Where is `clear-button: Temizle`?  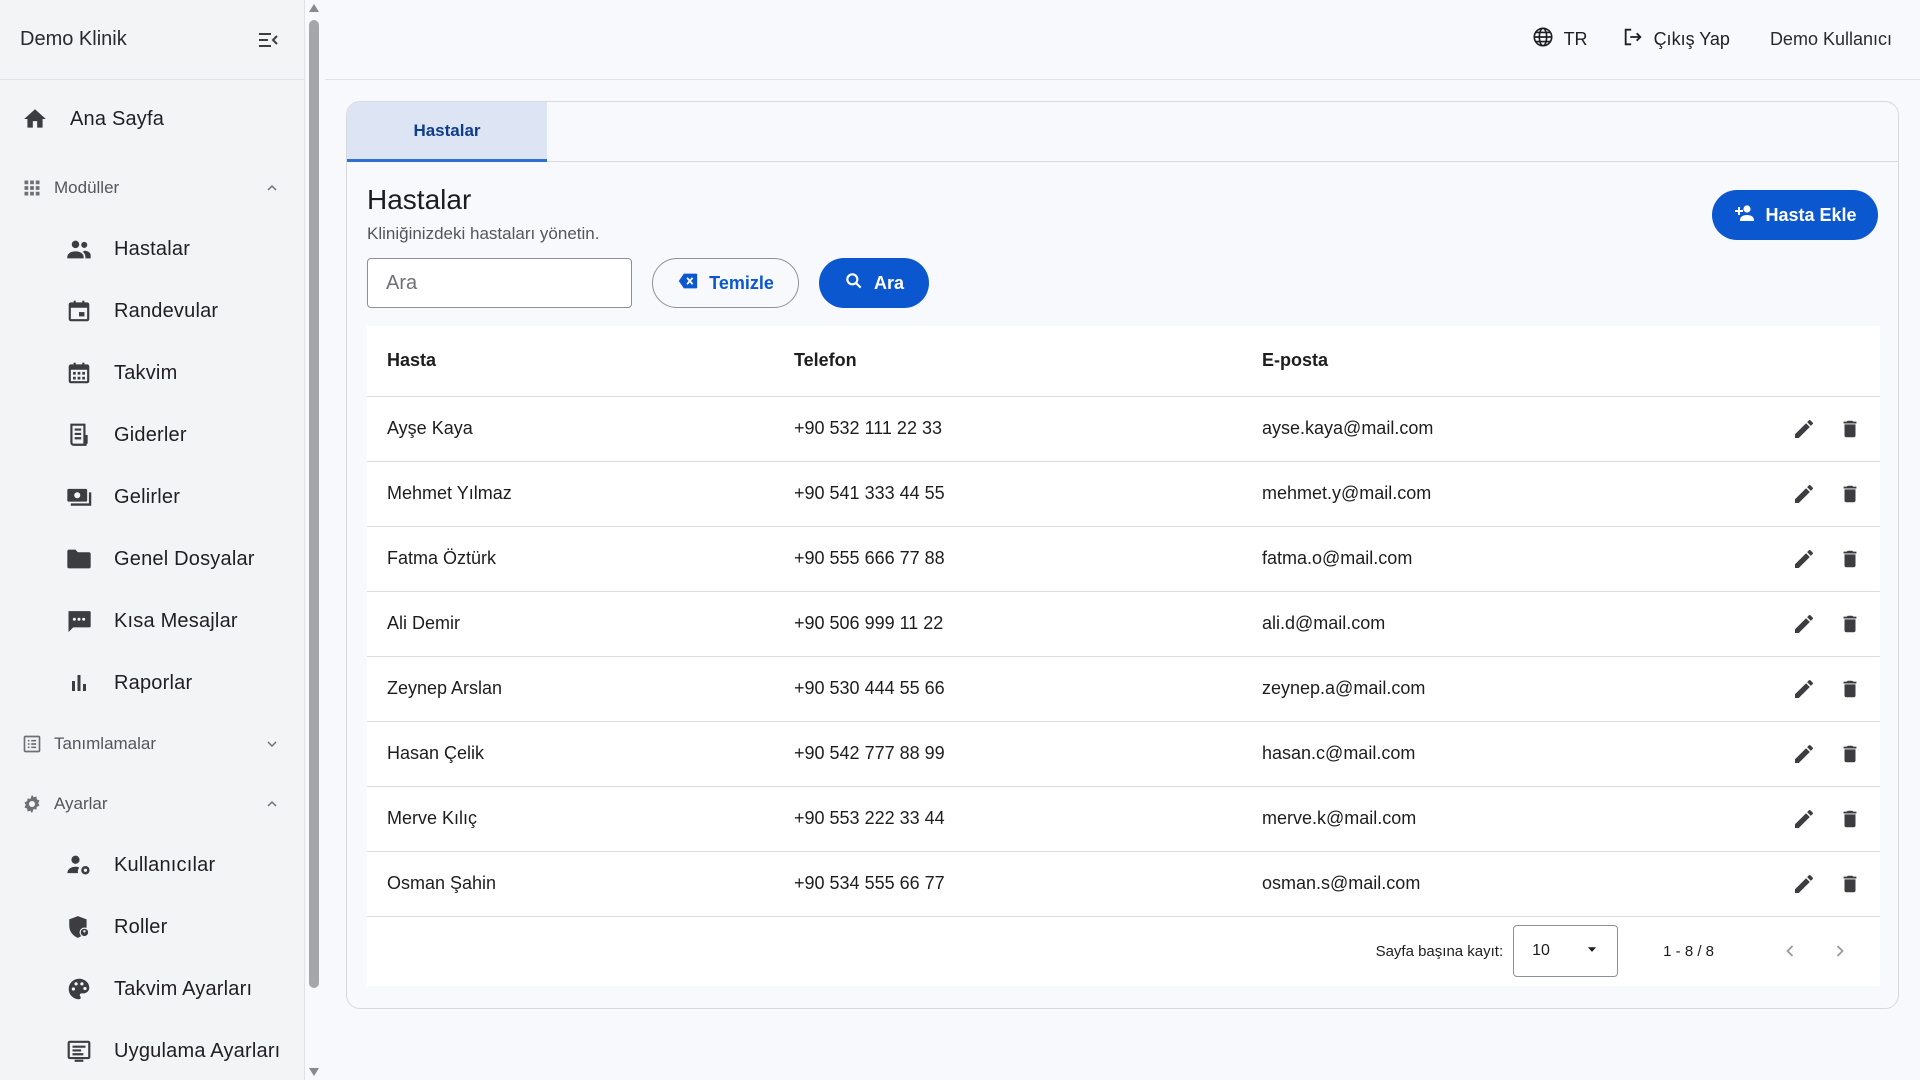
clear-button: Temizle is located at coordinates (725, 283).